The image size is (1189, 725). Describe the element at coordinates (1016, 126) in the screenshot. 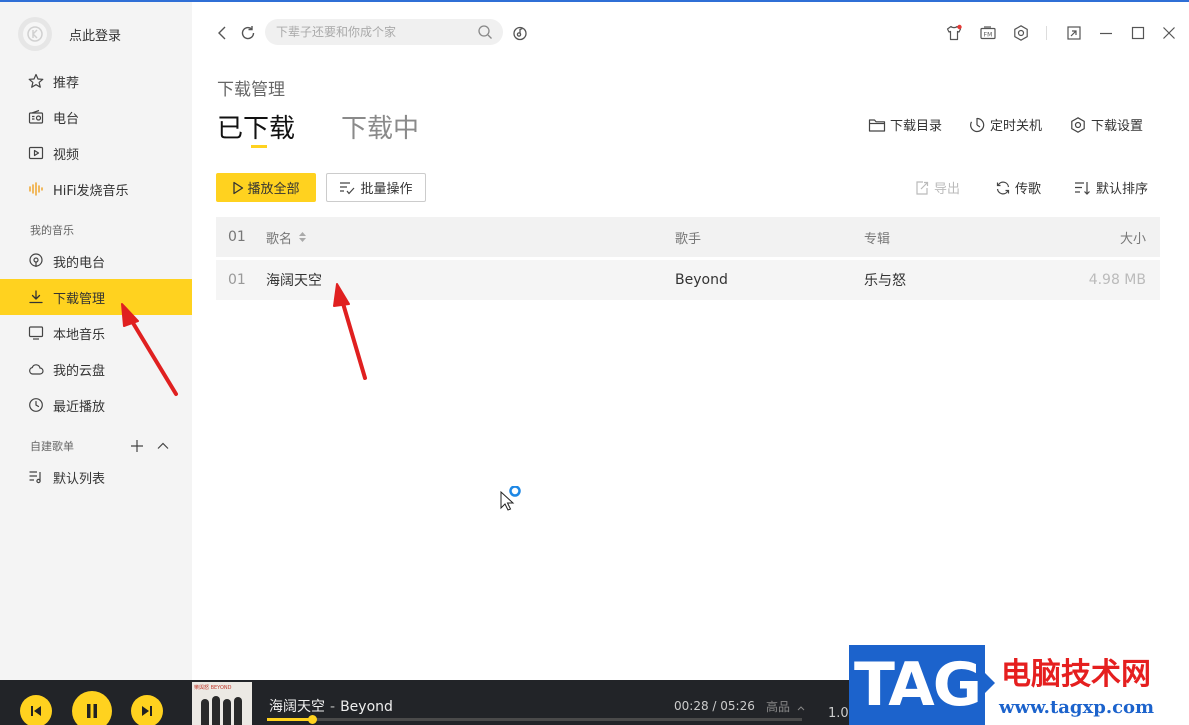

I see `scheduled-shutdown-label: 定时关机` at that location.